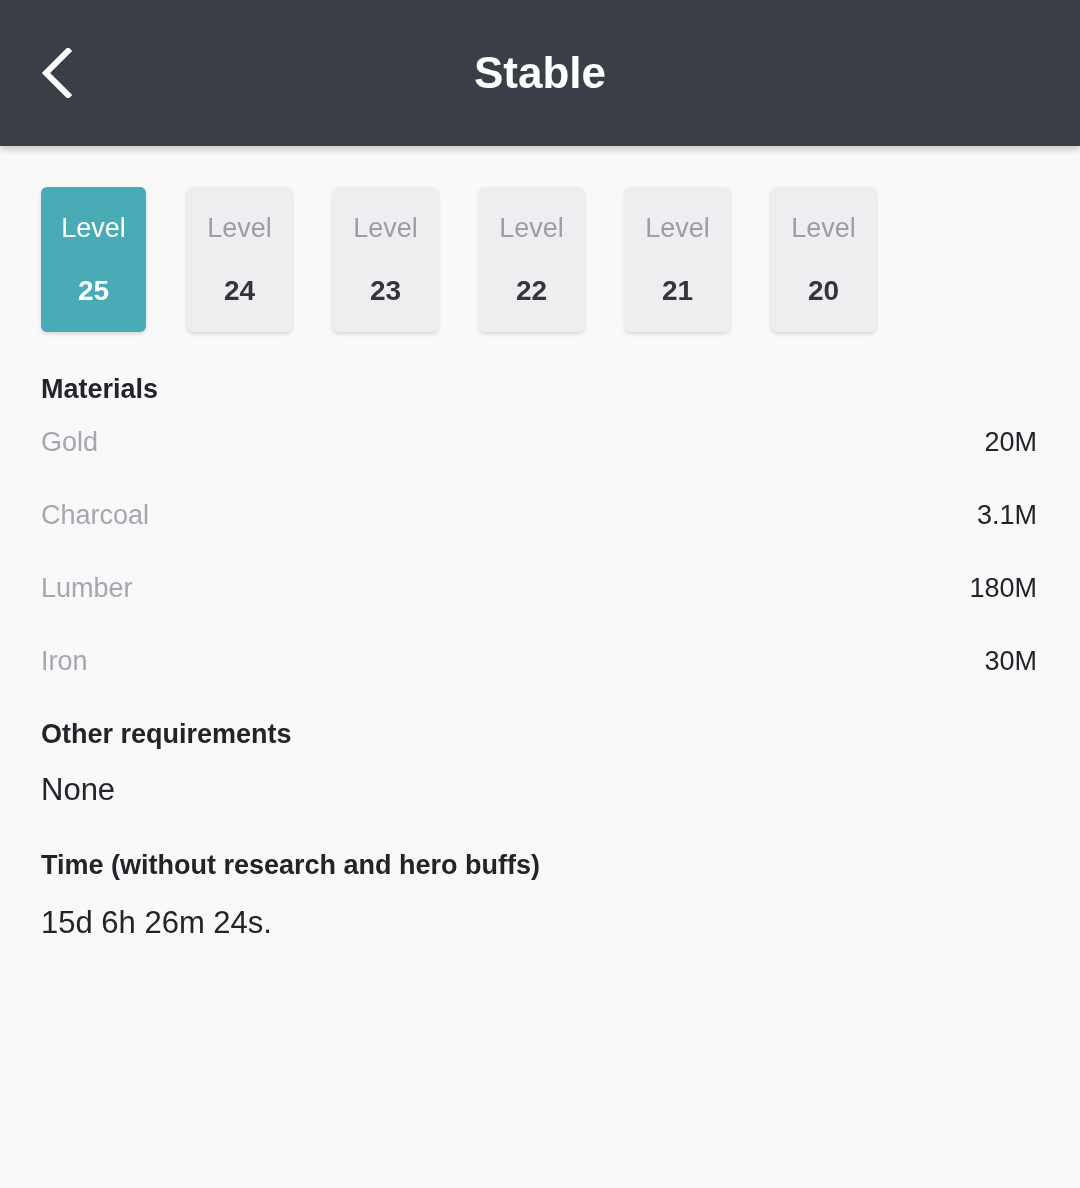 Image resolution: width=1080 pixels, height=1188 pixels. Describe the element at coordinates (56, 73) in the screenshot. I see `back-icon` at that location.